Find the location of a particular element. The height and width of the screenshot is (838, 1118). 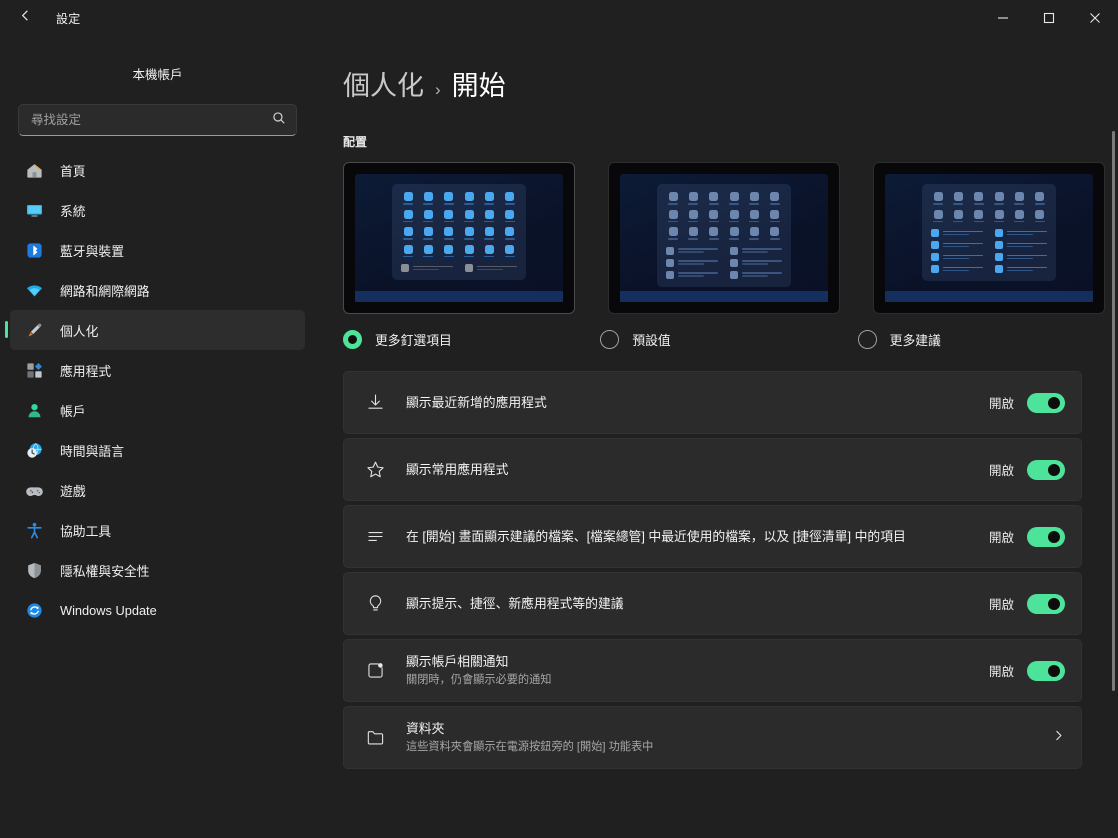

sidebar-item-10: 隱私權與安全性 is located at coordinates (157, 570).